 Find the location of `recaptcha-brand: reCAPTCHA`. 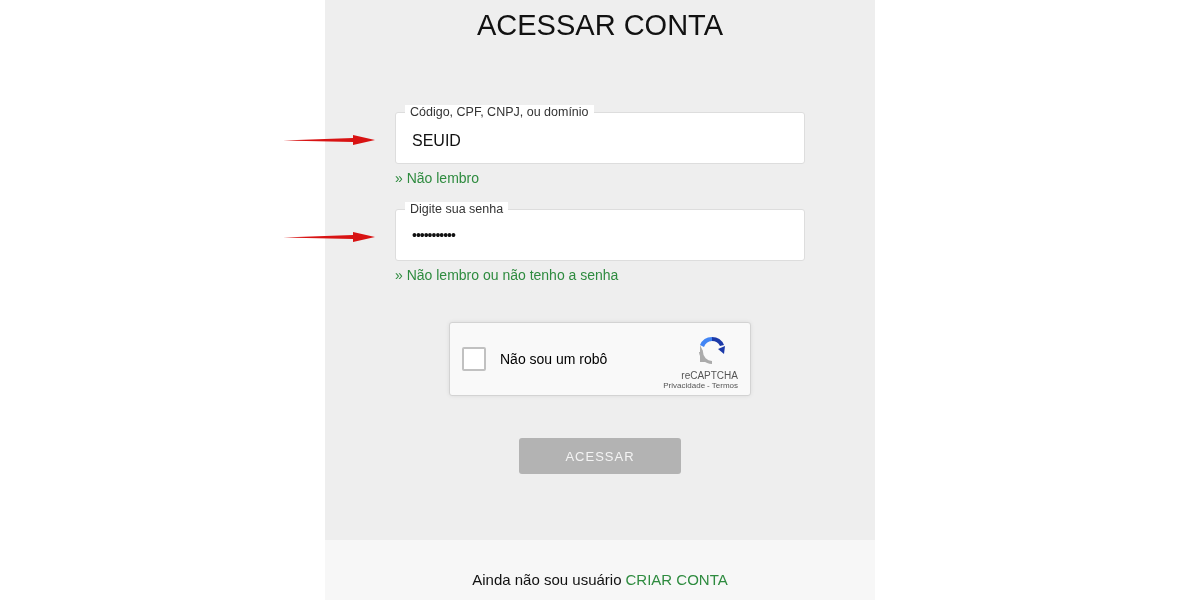

recaptcha-brand: reCAPTCHA is located at coordinates (709, 375).